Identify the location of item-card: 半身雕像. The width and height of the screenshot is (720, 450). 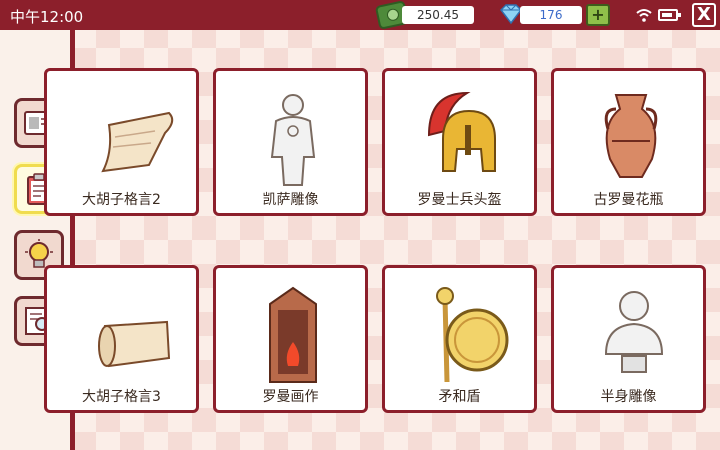
(628, 339).